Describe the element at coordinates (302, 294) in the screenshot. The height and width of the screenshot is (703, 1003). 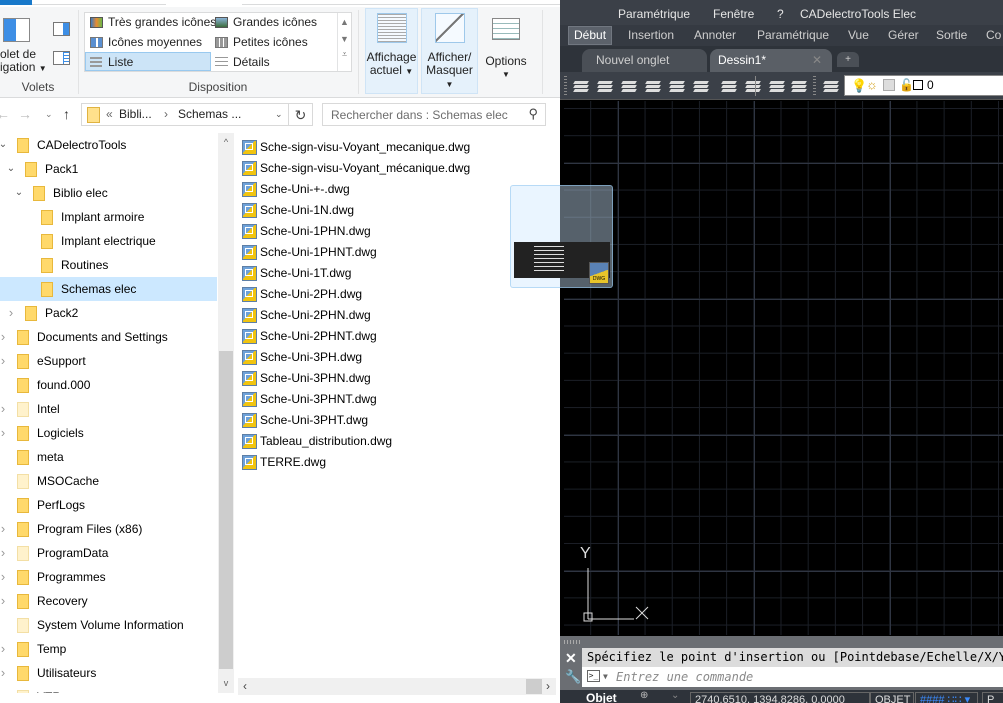
I see `file-item: Sche-Uni-2PH.dwg` at that location.